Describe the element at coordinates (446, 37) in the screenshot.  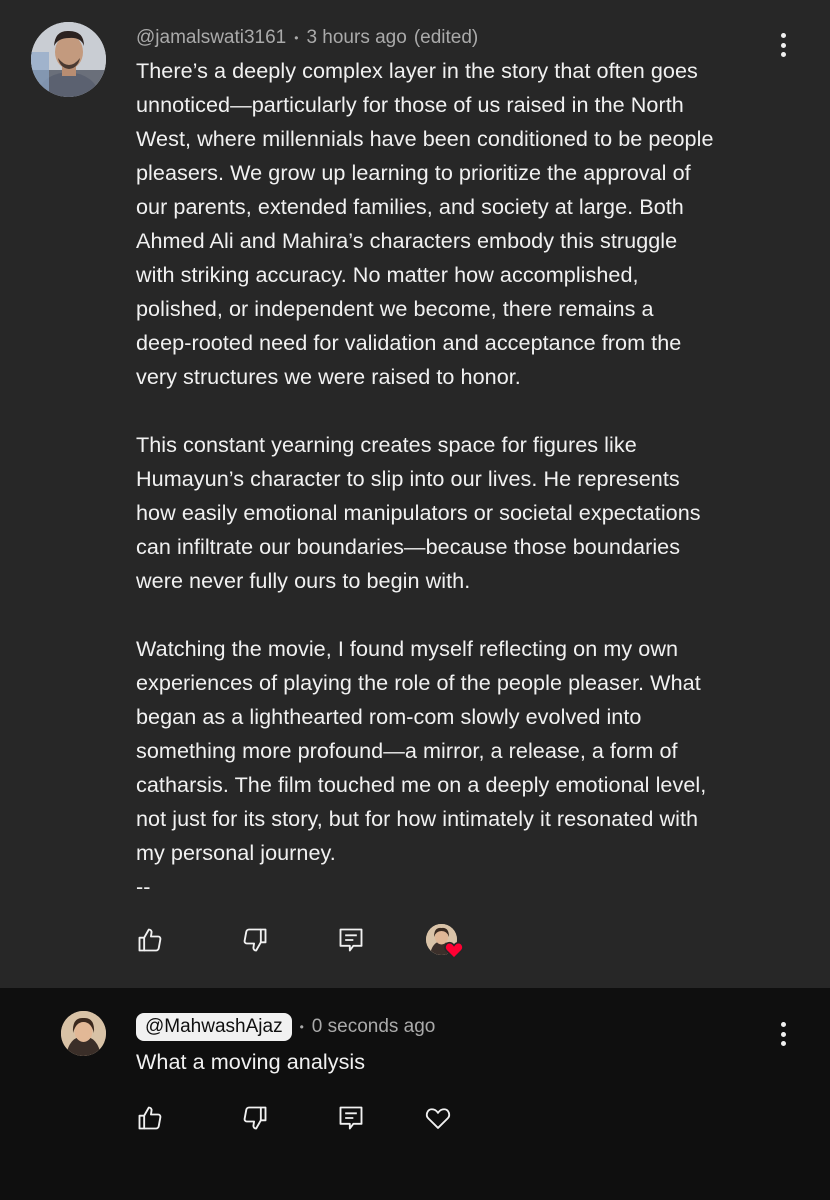
I see `edited-label: (edited)` at that location.